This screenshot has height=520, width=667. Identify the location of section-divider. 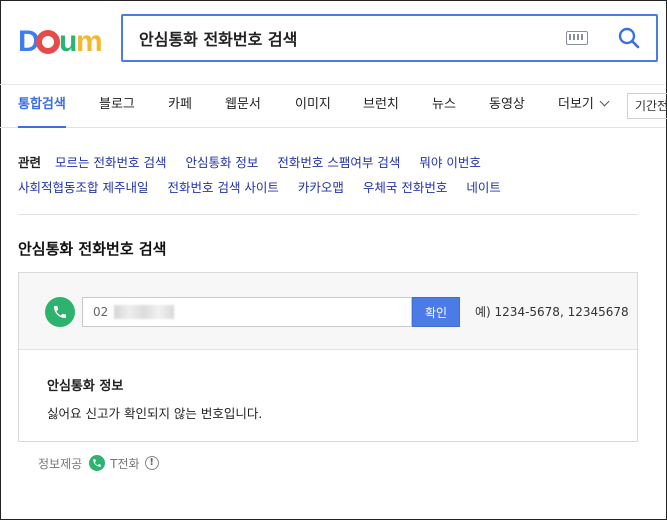
(328, 214).